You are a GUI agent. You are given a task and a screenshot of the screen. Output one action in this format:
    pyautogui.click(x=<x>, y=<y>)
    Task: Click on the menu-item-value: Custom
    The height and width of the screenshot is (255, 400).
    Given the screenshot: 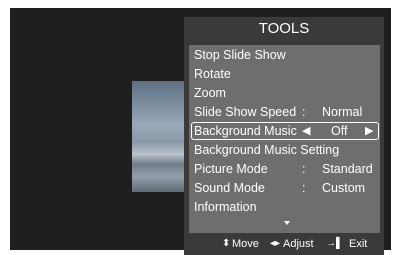 What is the action you would take?
    pyautogui.click(x=344, y=188)
    